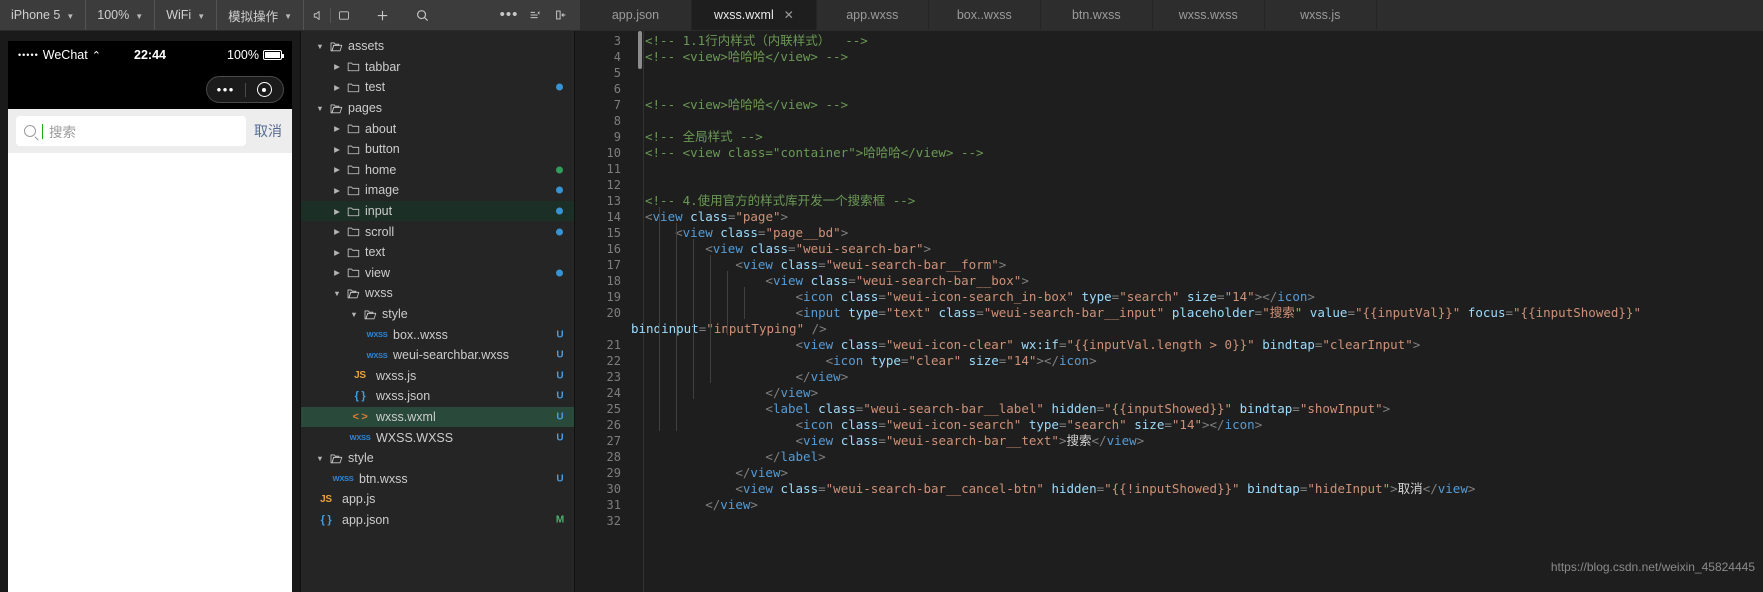  What do you see at coordinates (437, 190) in the screenshot?
I see `file-tree-row: ▶ image` at bounding box center [437, 190].